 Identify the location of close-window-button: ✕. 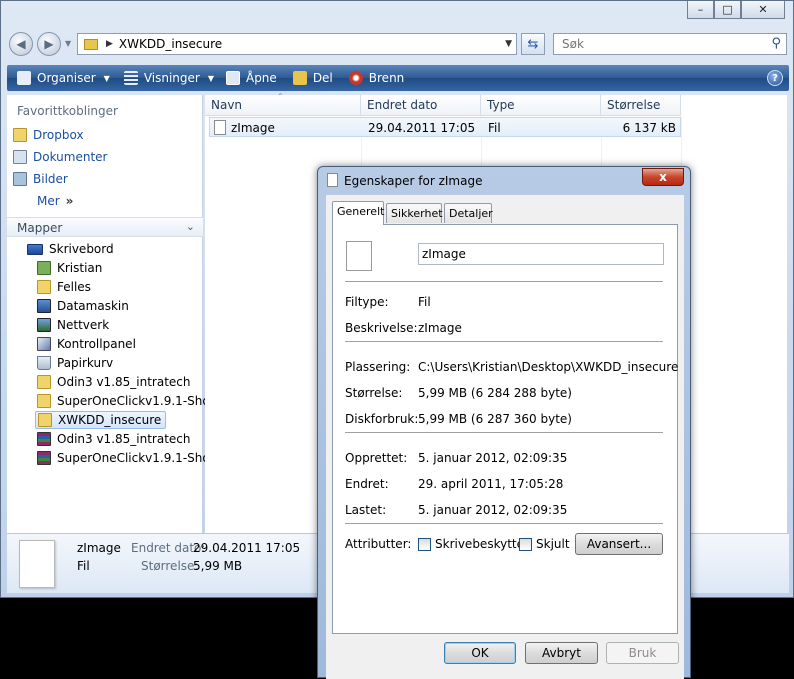
(763, 10).